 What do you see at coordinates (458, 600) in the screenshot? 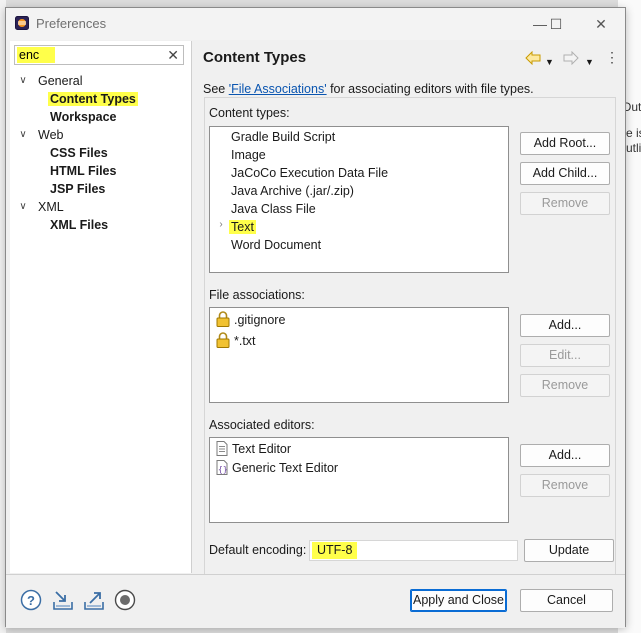
I see `apply-and-close-button: Apply and Close` at bounding box center [458, 600].